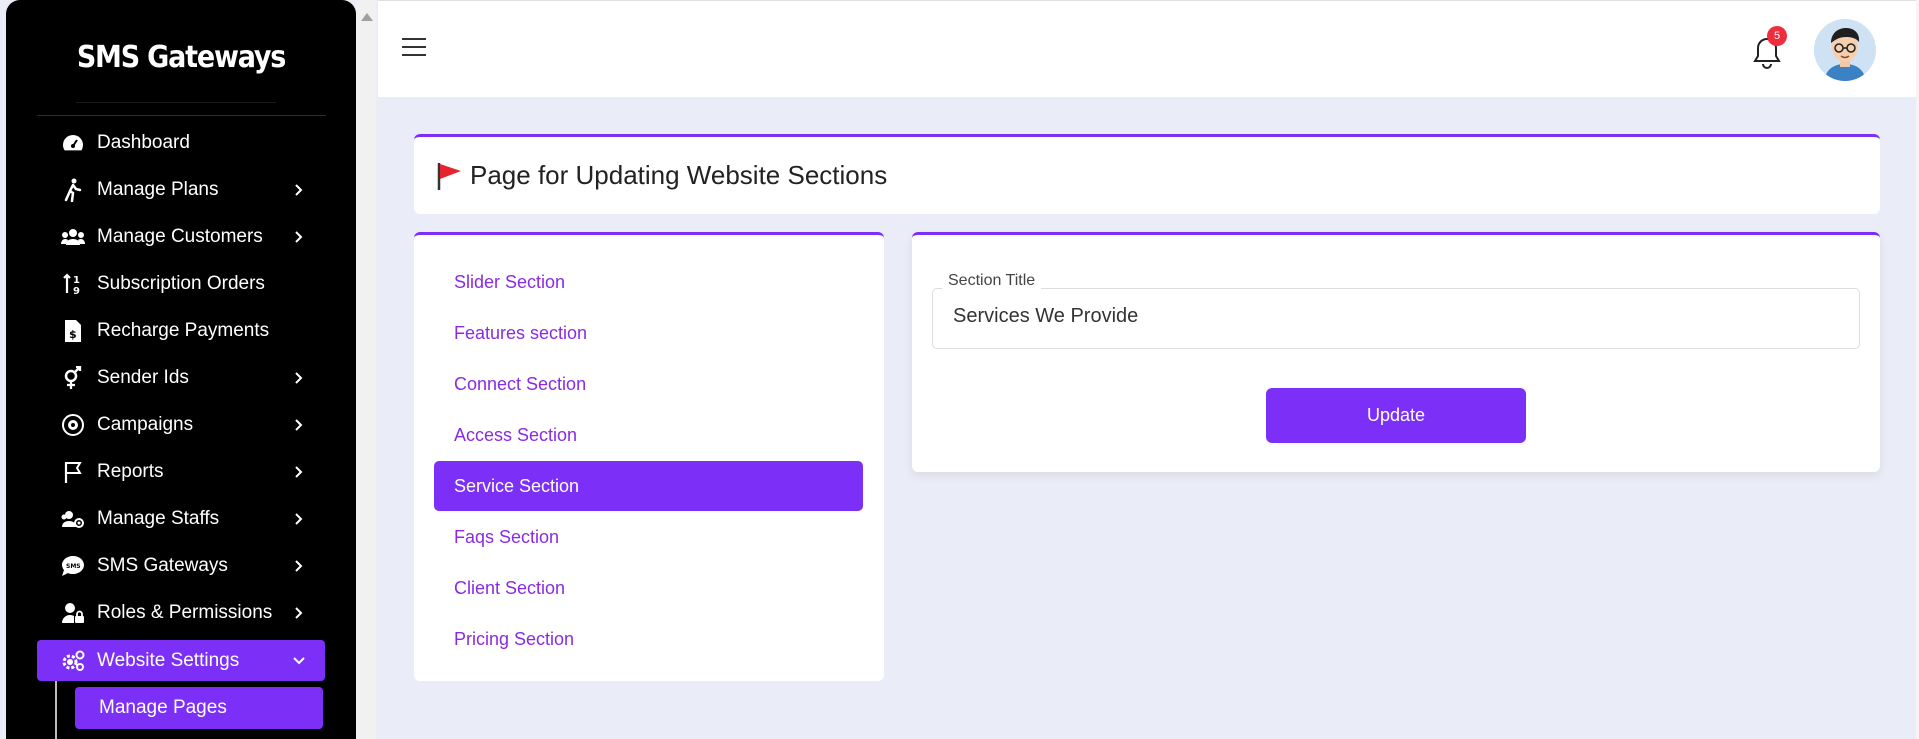 This screenshot has width=1919, height=739. What do you see at coordinates (679, 175) in the screenshot?
I see `page-title: Page for Updating Website Sections` at bounding box center [679, 175].